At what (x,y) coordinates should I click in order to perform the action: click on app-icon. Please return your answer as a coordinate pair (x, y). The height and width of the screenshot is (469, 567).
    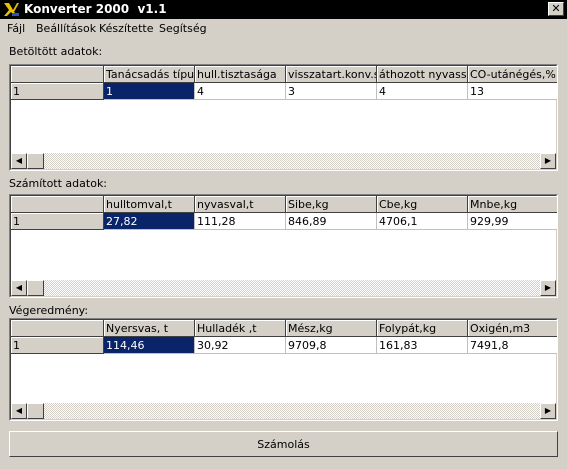
    Looking at the image, I should click on (11, 9).